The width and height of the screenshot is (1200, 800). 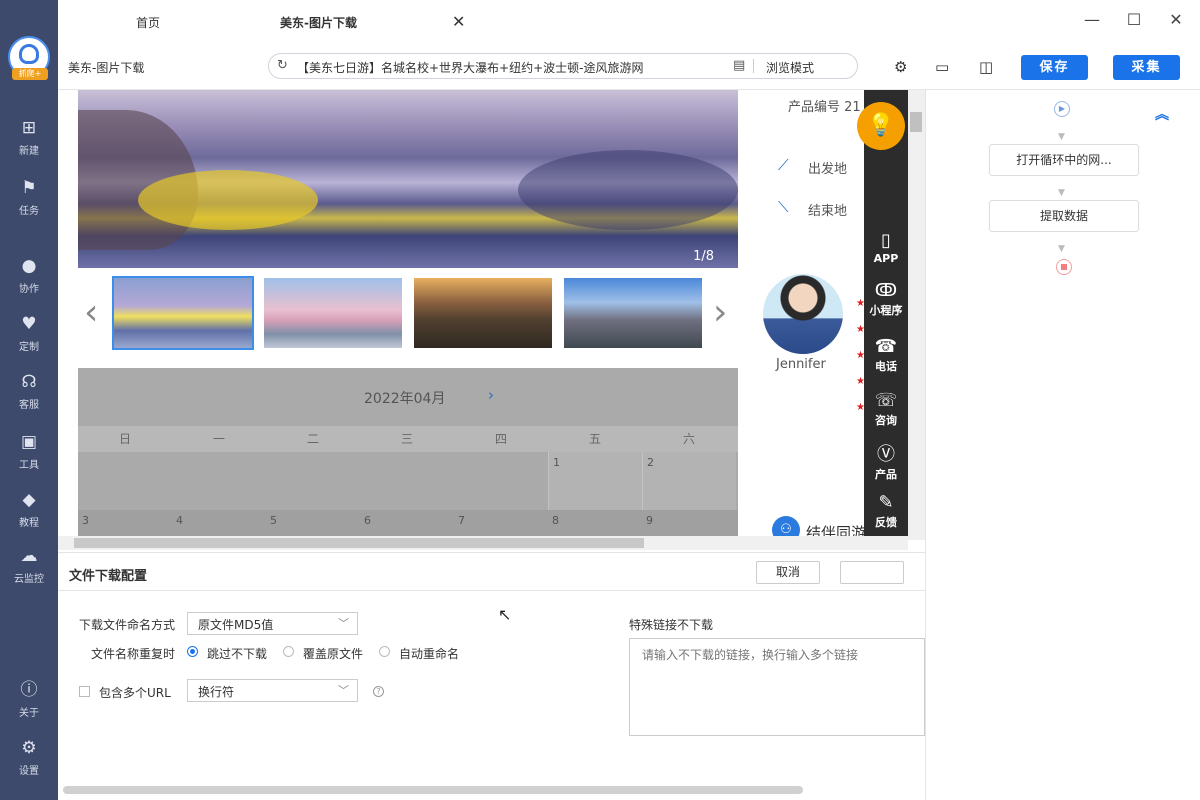 I want to click on weekday: 一, so click(x=218, y=439).